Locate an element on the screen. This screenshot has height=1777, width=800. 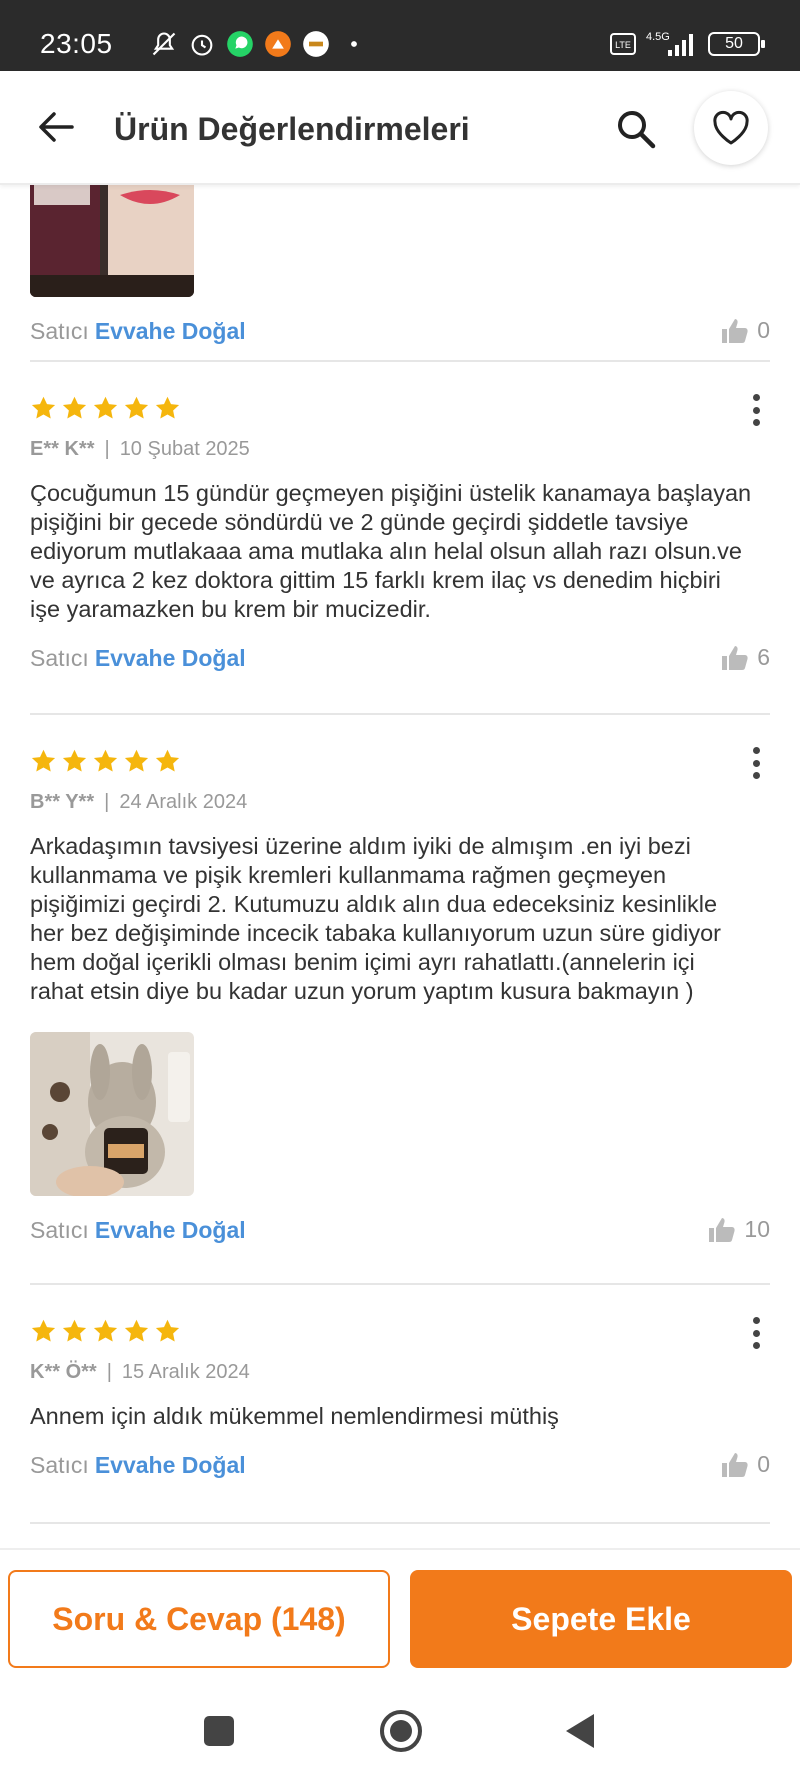
top-app-bar: Ürün Değerlendirmeleri is located at coordinates (400, 128).